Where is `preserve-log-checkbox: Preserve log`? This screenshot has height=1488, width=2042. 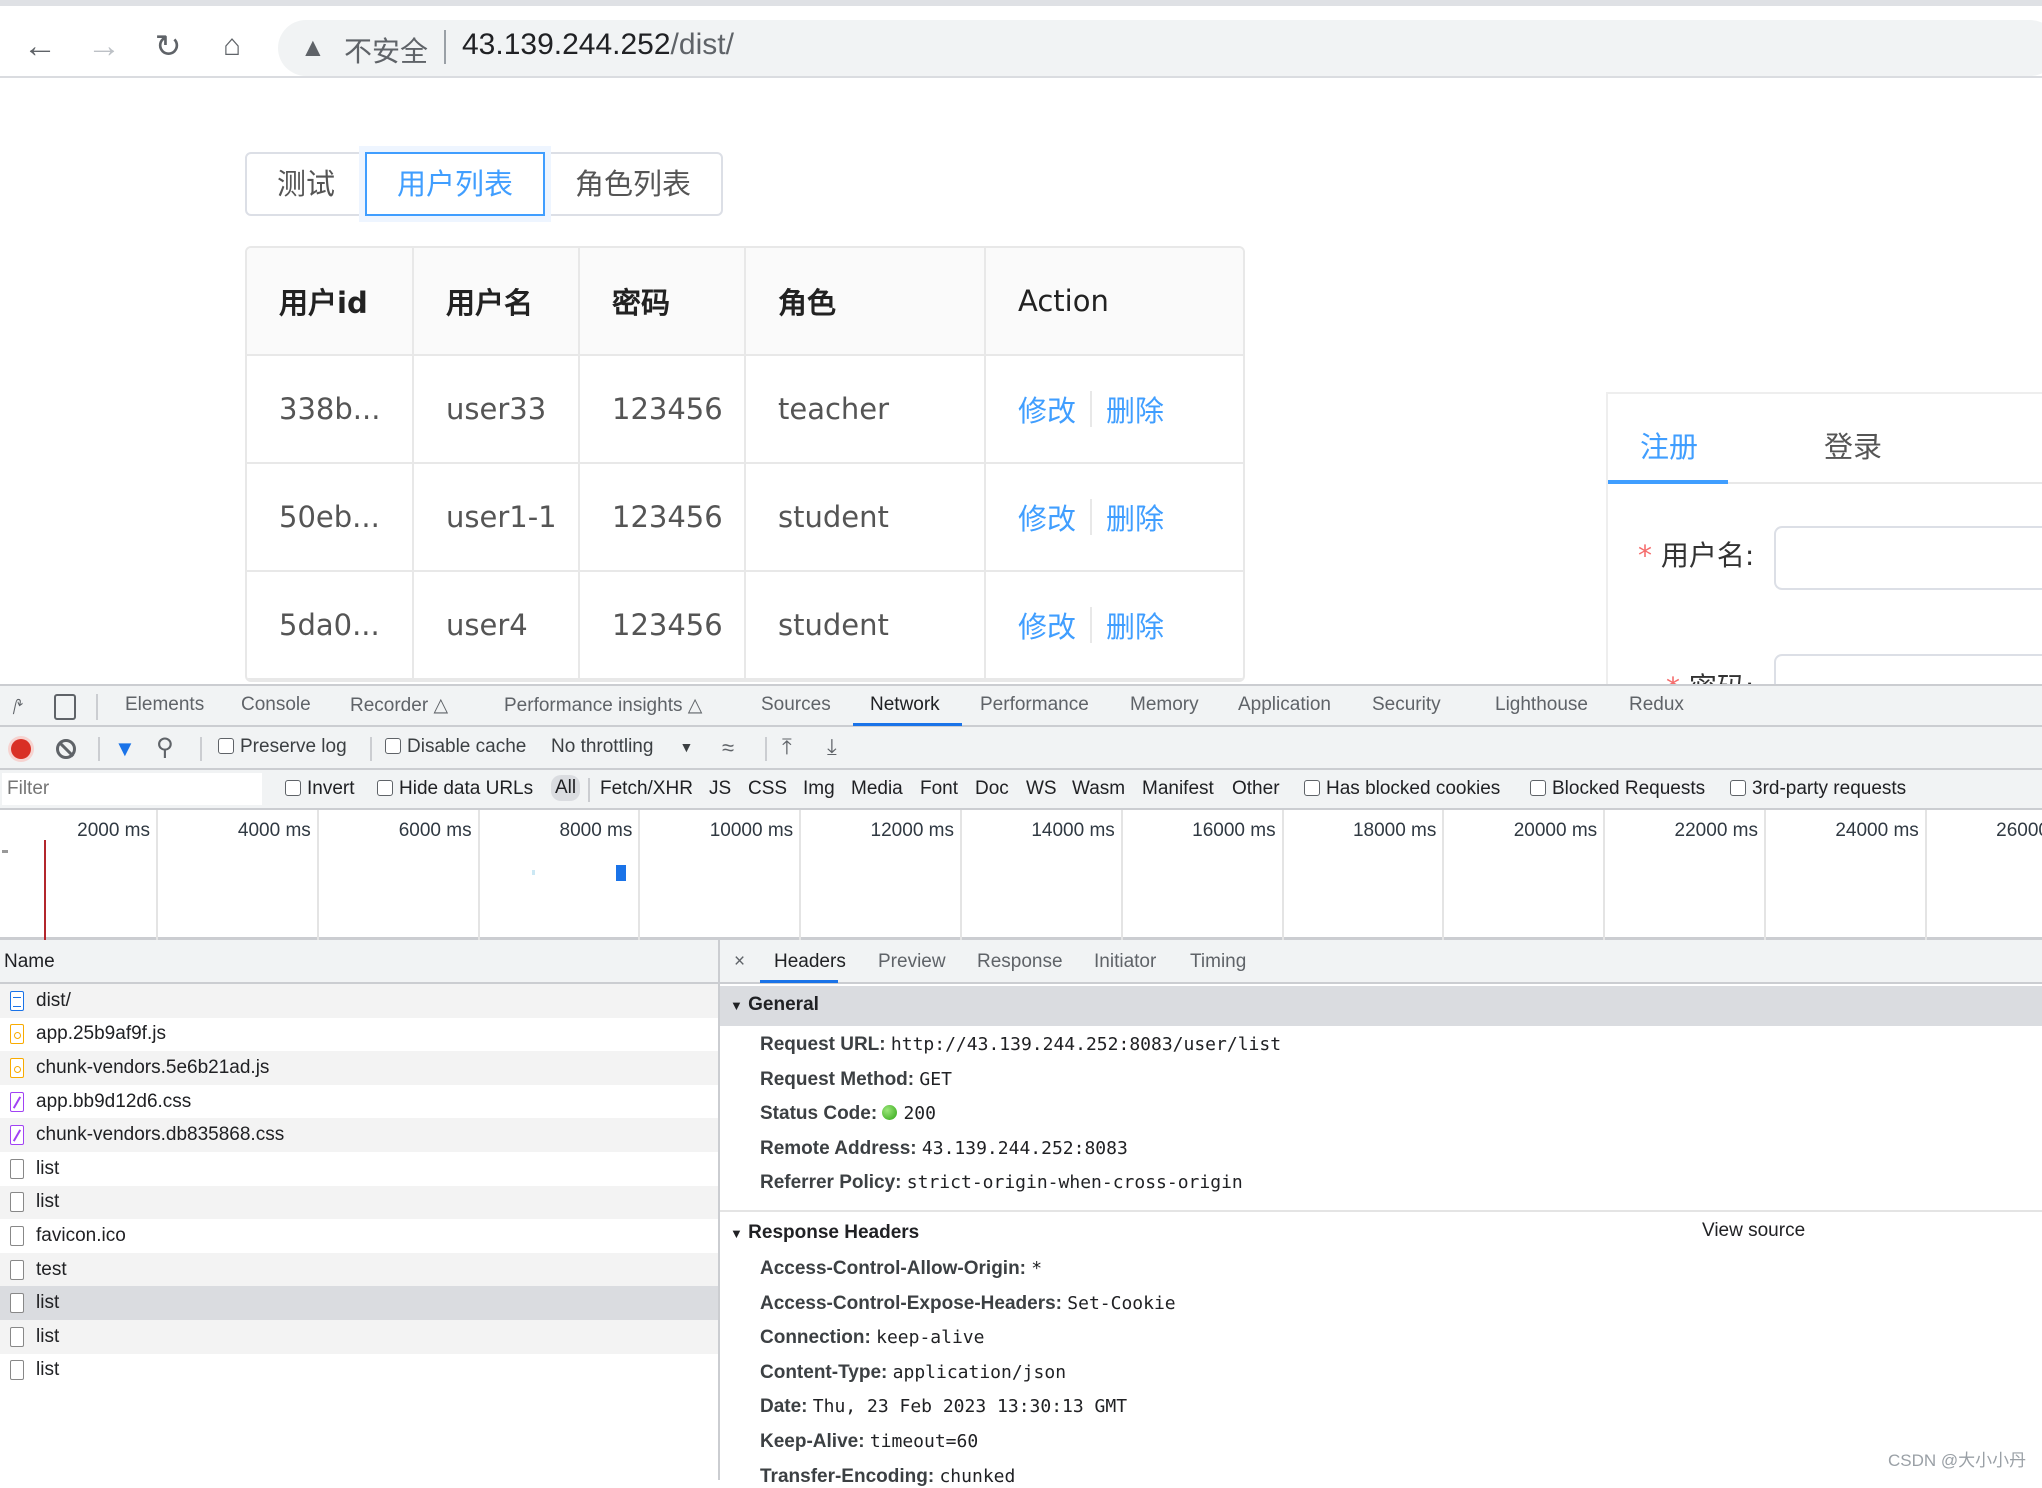
preserve-log-checkbox: Preserve log is located at coordinates (282, 747).